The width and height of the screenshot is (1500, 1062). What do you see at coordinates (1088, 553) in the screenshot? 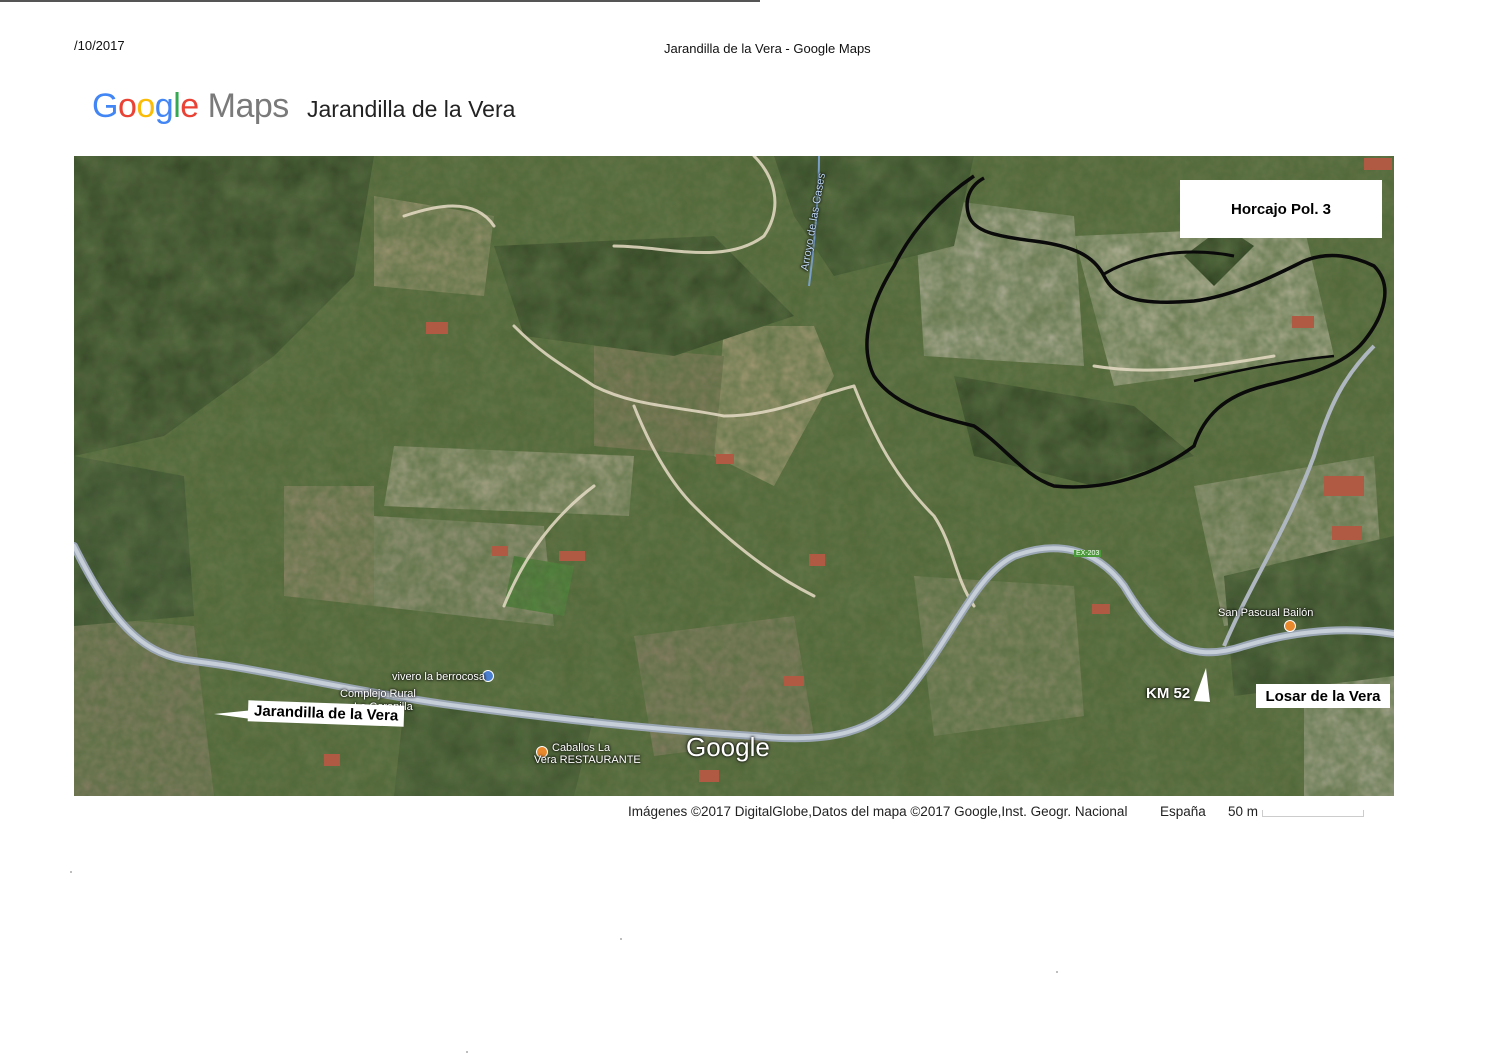
I see `road-shield-ex203: EX-203` at bounding box center [1088, 553].